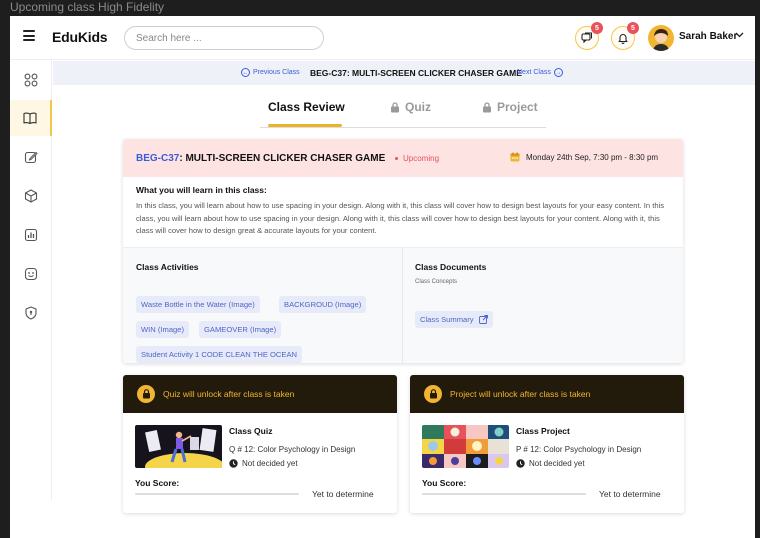 Image resolution: width=760 pixels, height=538 pixels. I want to click on edit-icon, so click(31, 157).